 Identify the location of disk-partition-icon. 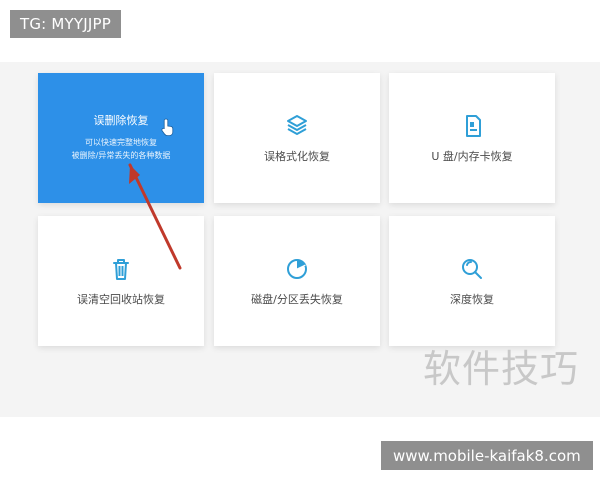
(297, 269).